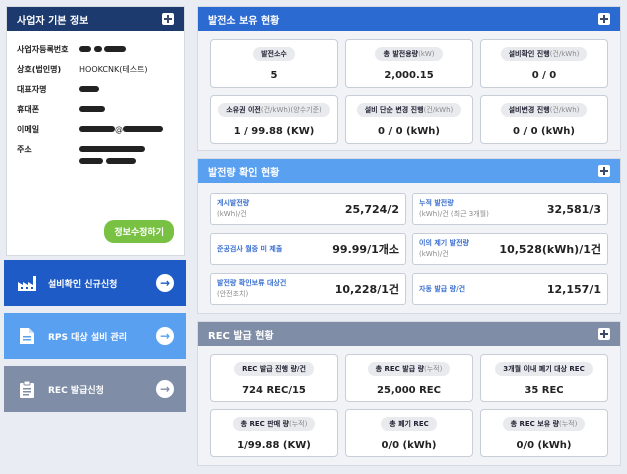 The image size is (627, 474). I want to click on gen-stat-label: 자동 발급 량/건, so click(442, 288).